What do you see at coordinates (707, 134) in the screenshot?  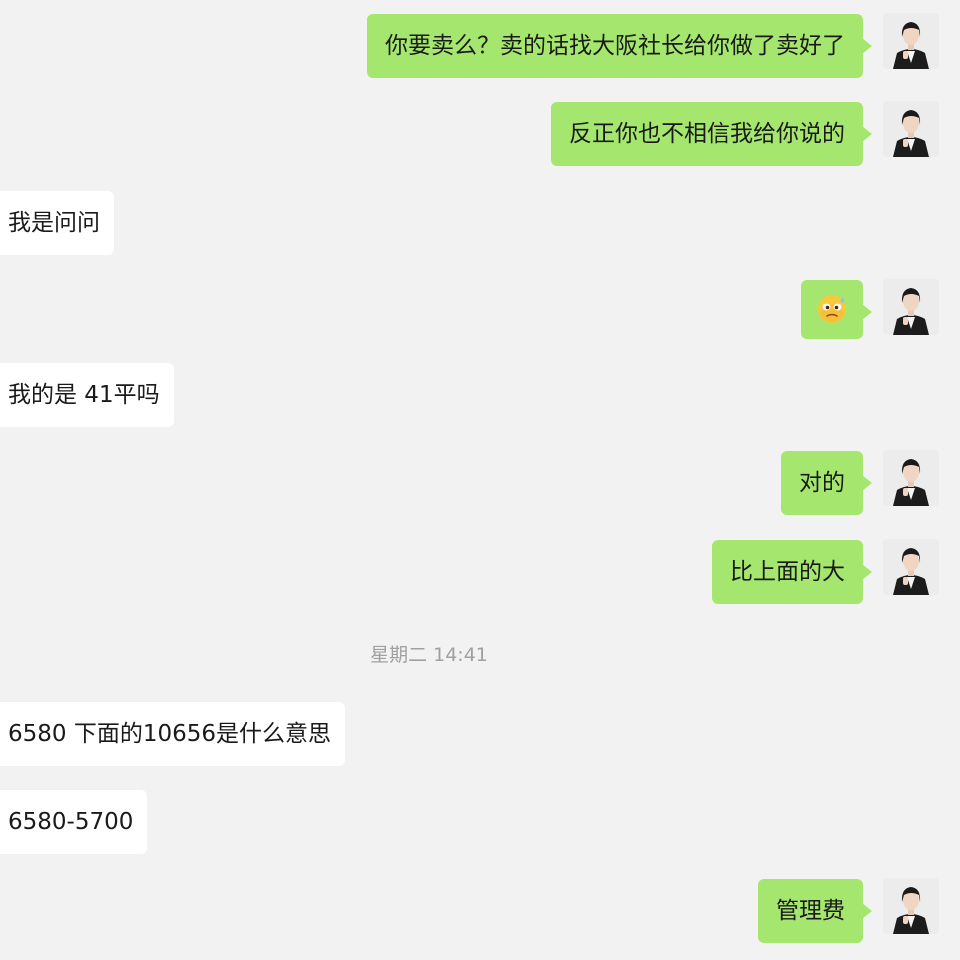 I see `message-text: 反正你也不相信我给你说的` at bounding box center [707, 134].